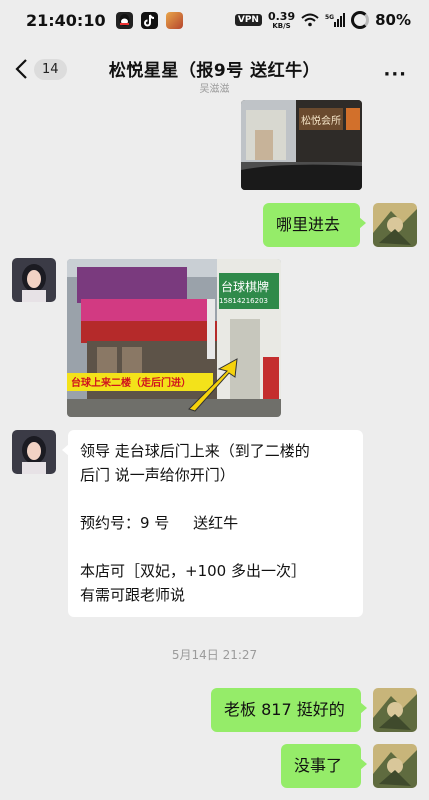  I want to click on chat-subtitle: 吴滋滋, so click(214, 89).